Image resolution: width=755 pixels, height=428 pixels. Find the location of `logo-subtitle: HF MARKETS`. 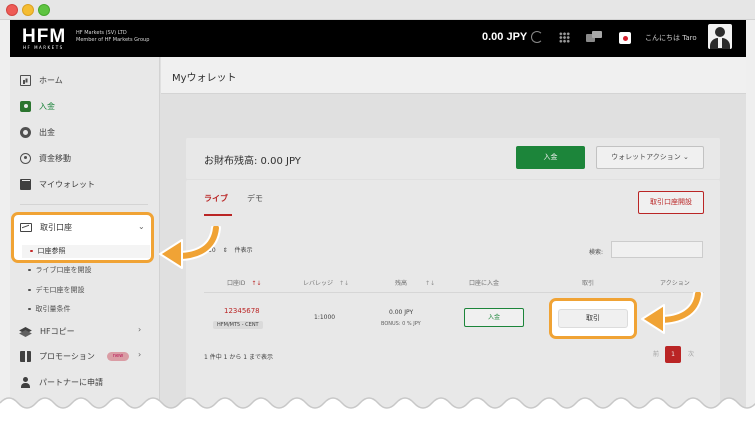

logo-subtitle: HF MARKETS is located at coordinates (43, 47).